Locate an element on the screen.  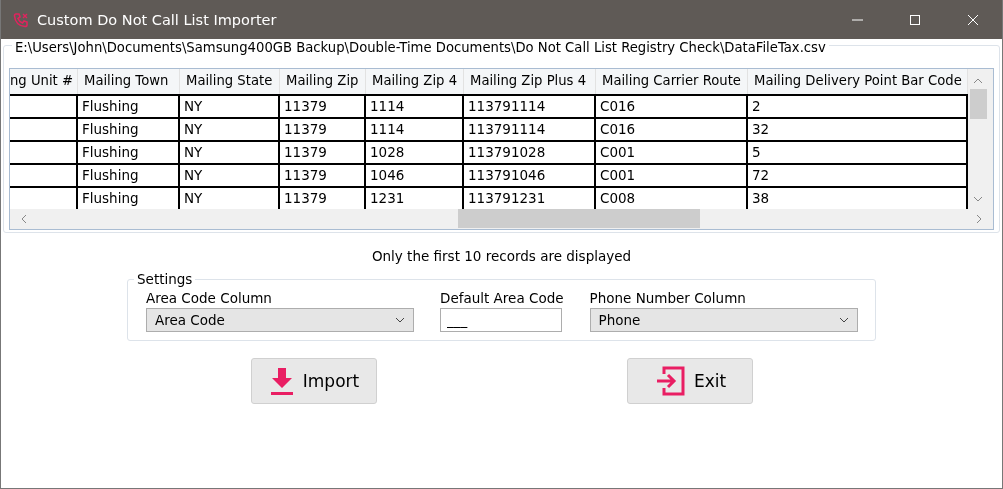
exit-button: Exit is located at coordinates (690, 381).